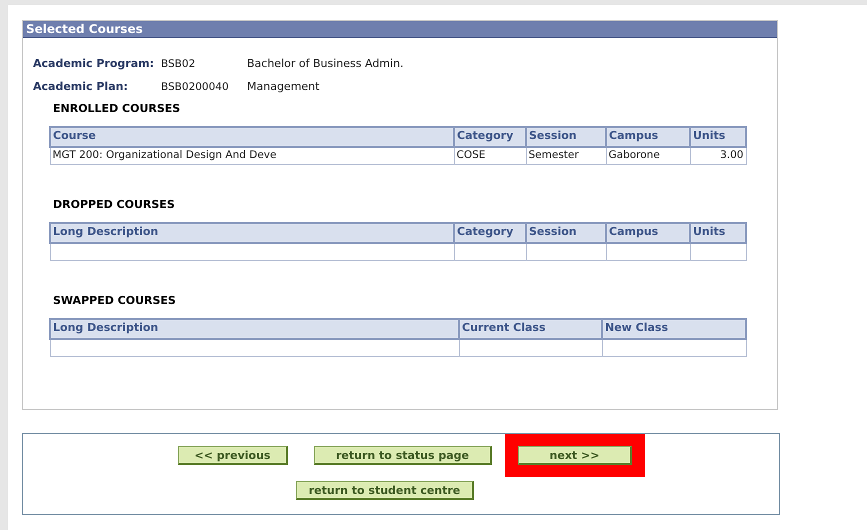  What do you see at coordinates (195, 87) in the screenshot?
I see `field-code: BSB0200040` at bounding box center [195, 87].